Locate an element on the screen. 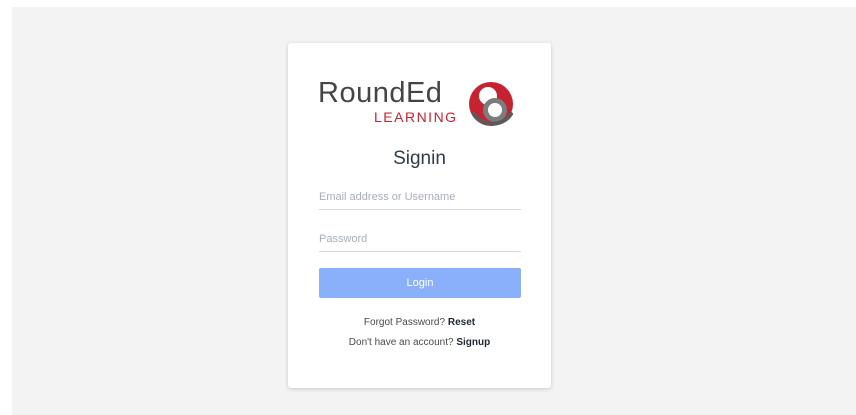 The height and width of the screenshot is (415, 856). signup-text: Don't have an account? is located at coordinates (401, 342).